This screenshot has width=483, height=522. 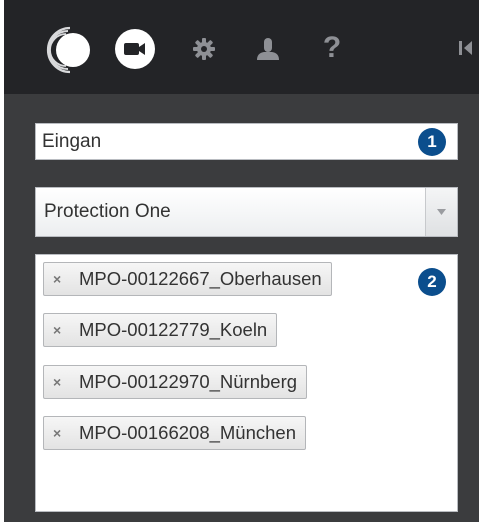 I want to click on provider-select-value: Protection One, so click(x=107, y=211).